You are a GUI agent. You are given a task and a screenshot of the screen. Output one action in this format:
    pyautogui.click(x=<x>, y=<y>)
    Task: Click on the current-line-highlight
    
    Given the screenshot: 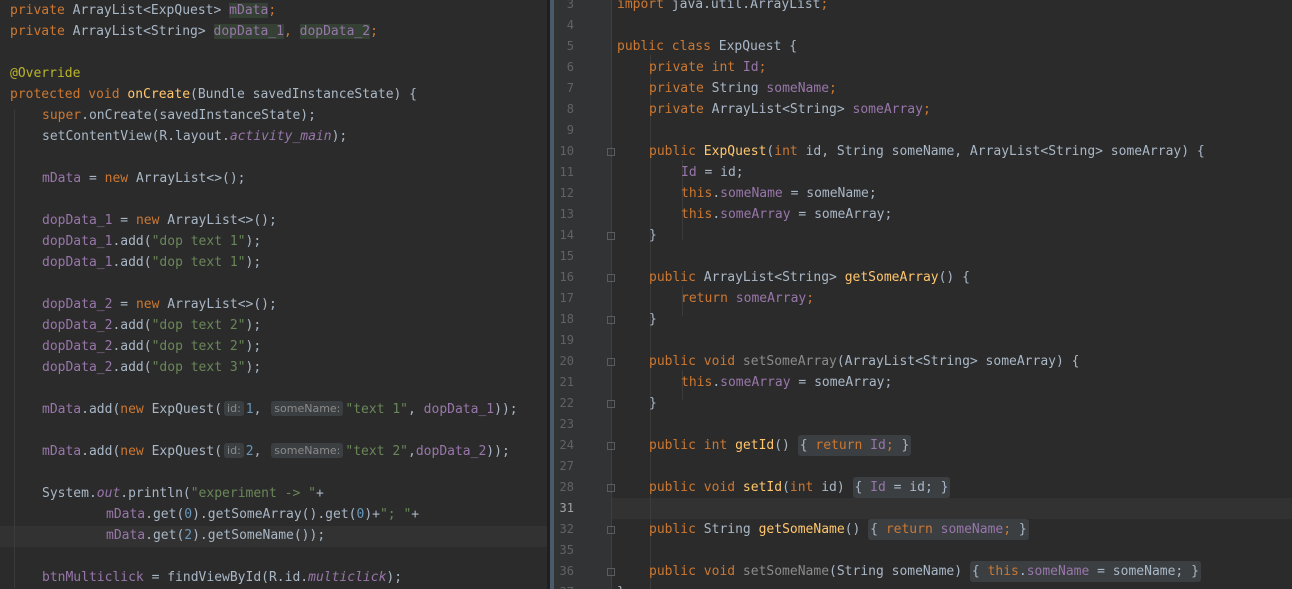 What is the action you would take?
    pyautogui.click(x=952, y=508)
    